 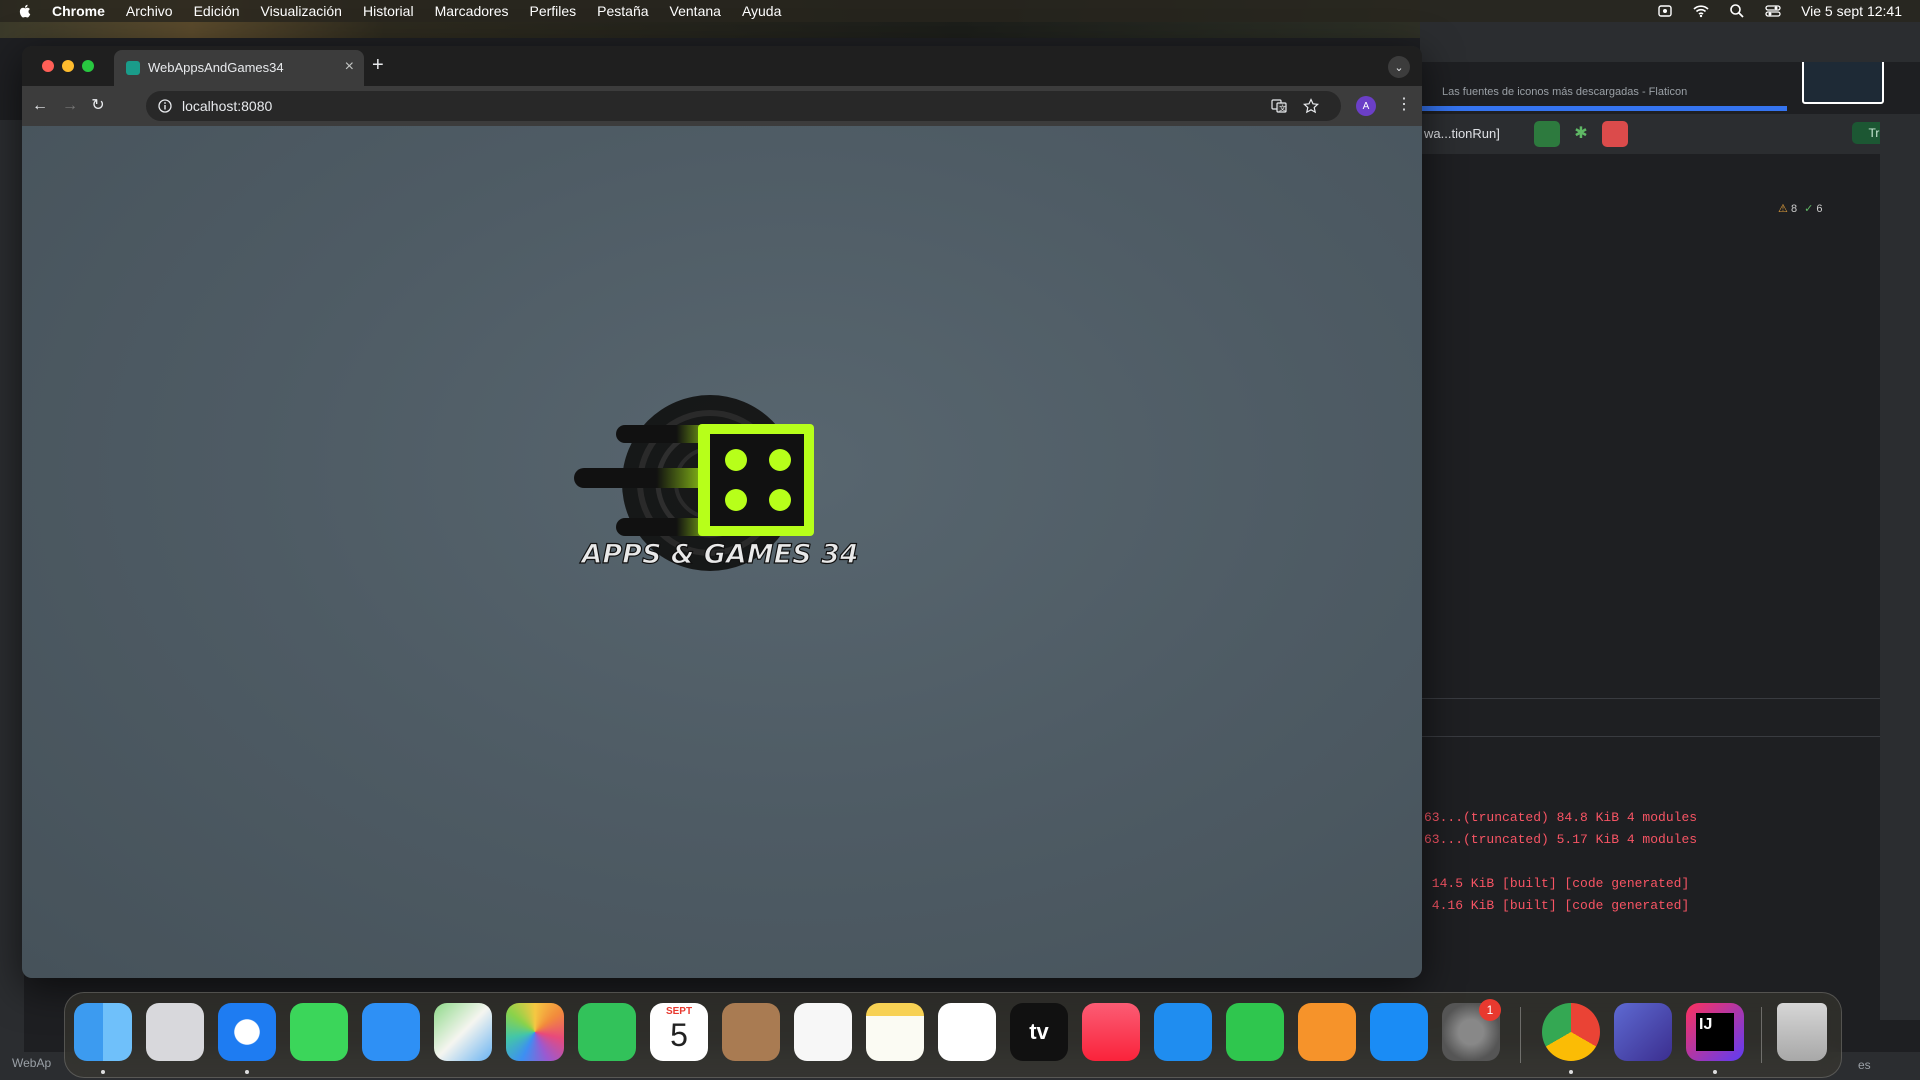 What do you see at coordinates (31, 1063) in the screenshot?
I see `status-project: WebAp` at bounding box center [31, 1063].